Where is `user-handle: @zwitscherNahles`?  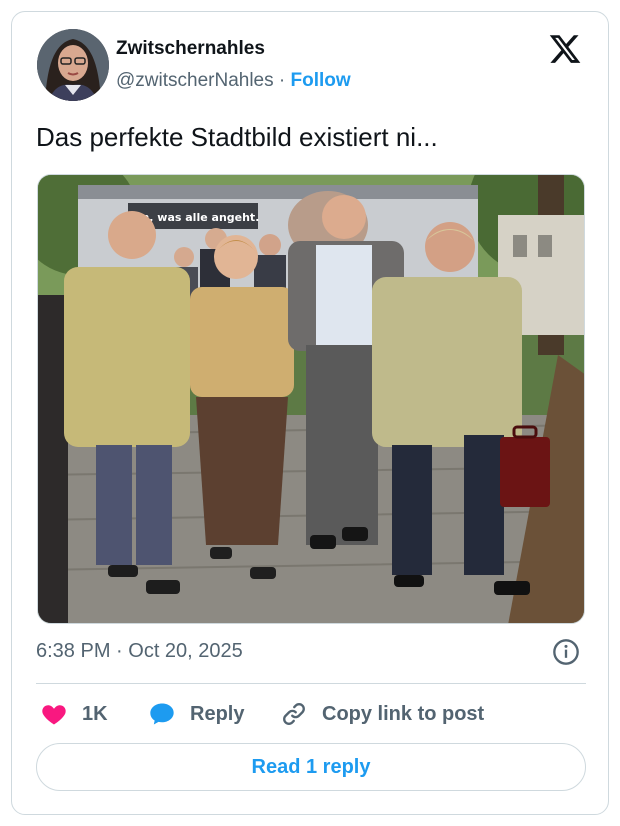
user-handle: @zwitscherNahles is located at coordinates (195, 80).